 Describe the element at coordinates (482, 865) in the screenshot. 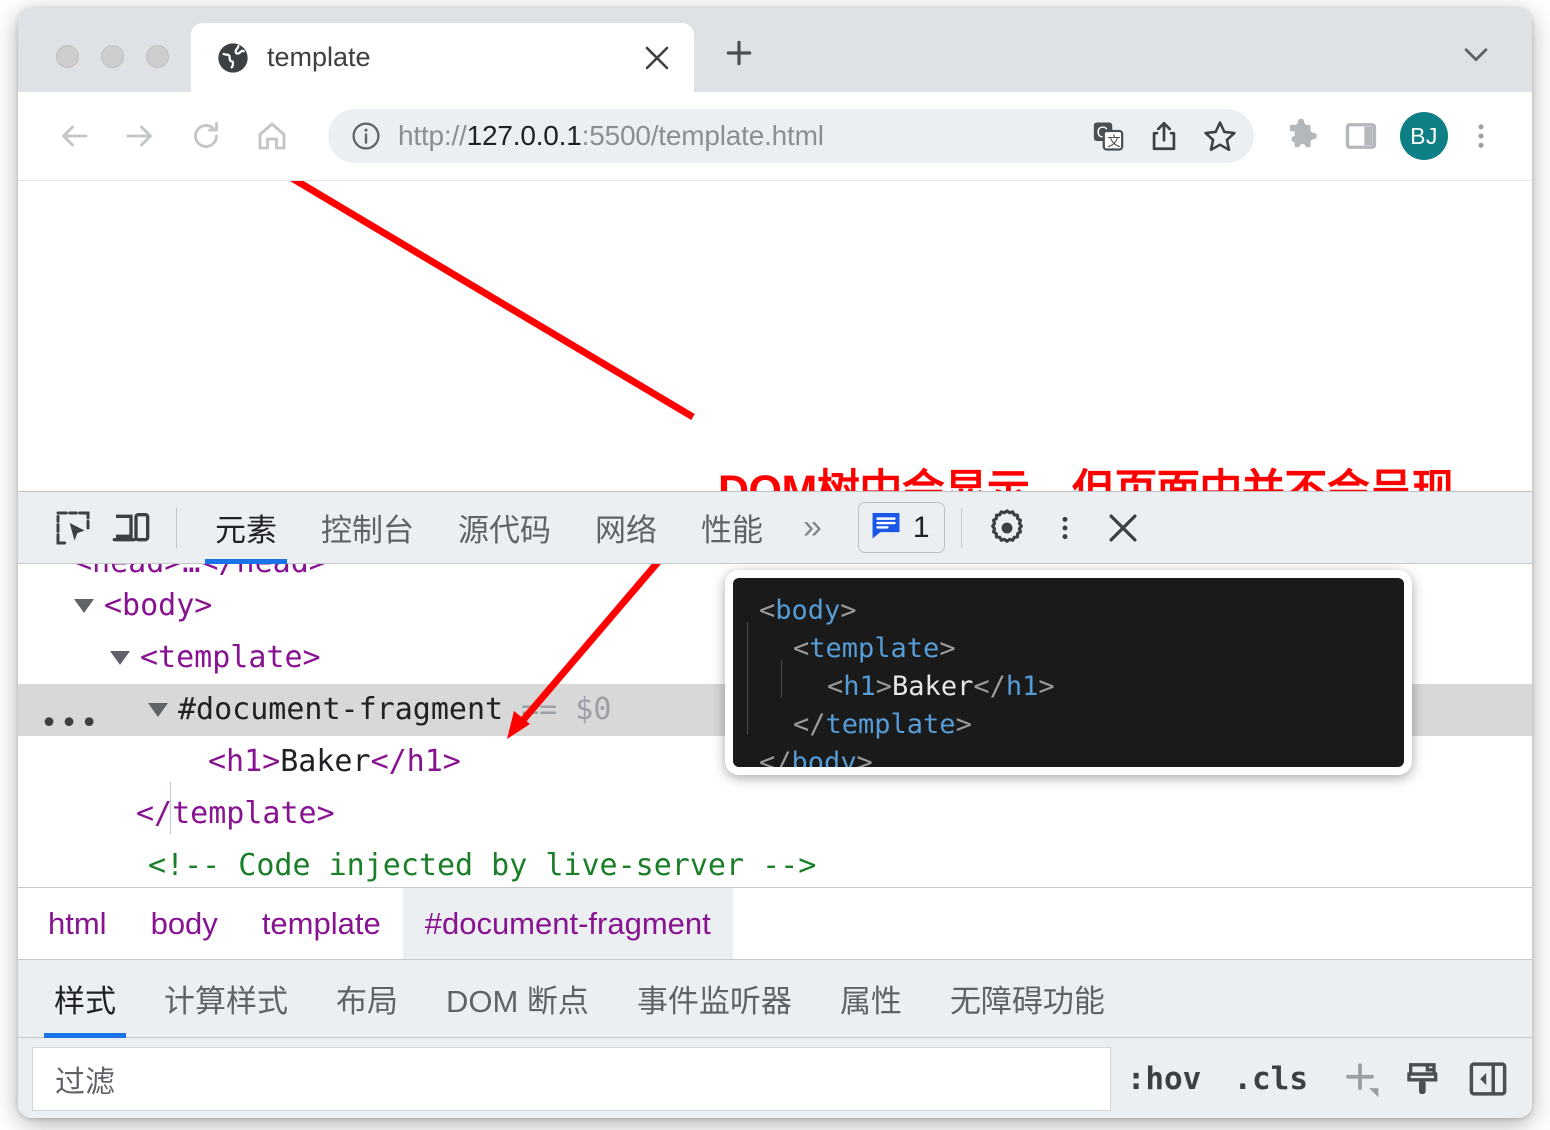

I see `dom-row-text: <!-- Code injected by live-server -->` at that location.